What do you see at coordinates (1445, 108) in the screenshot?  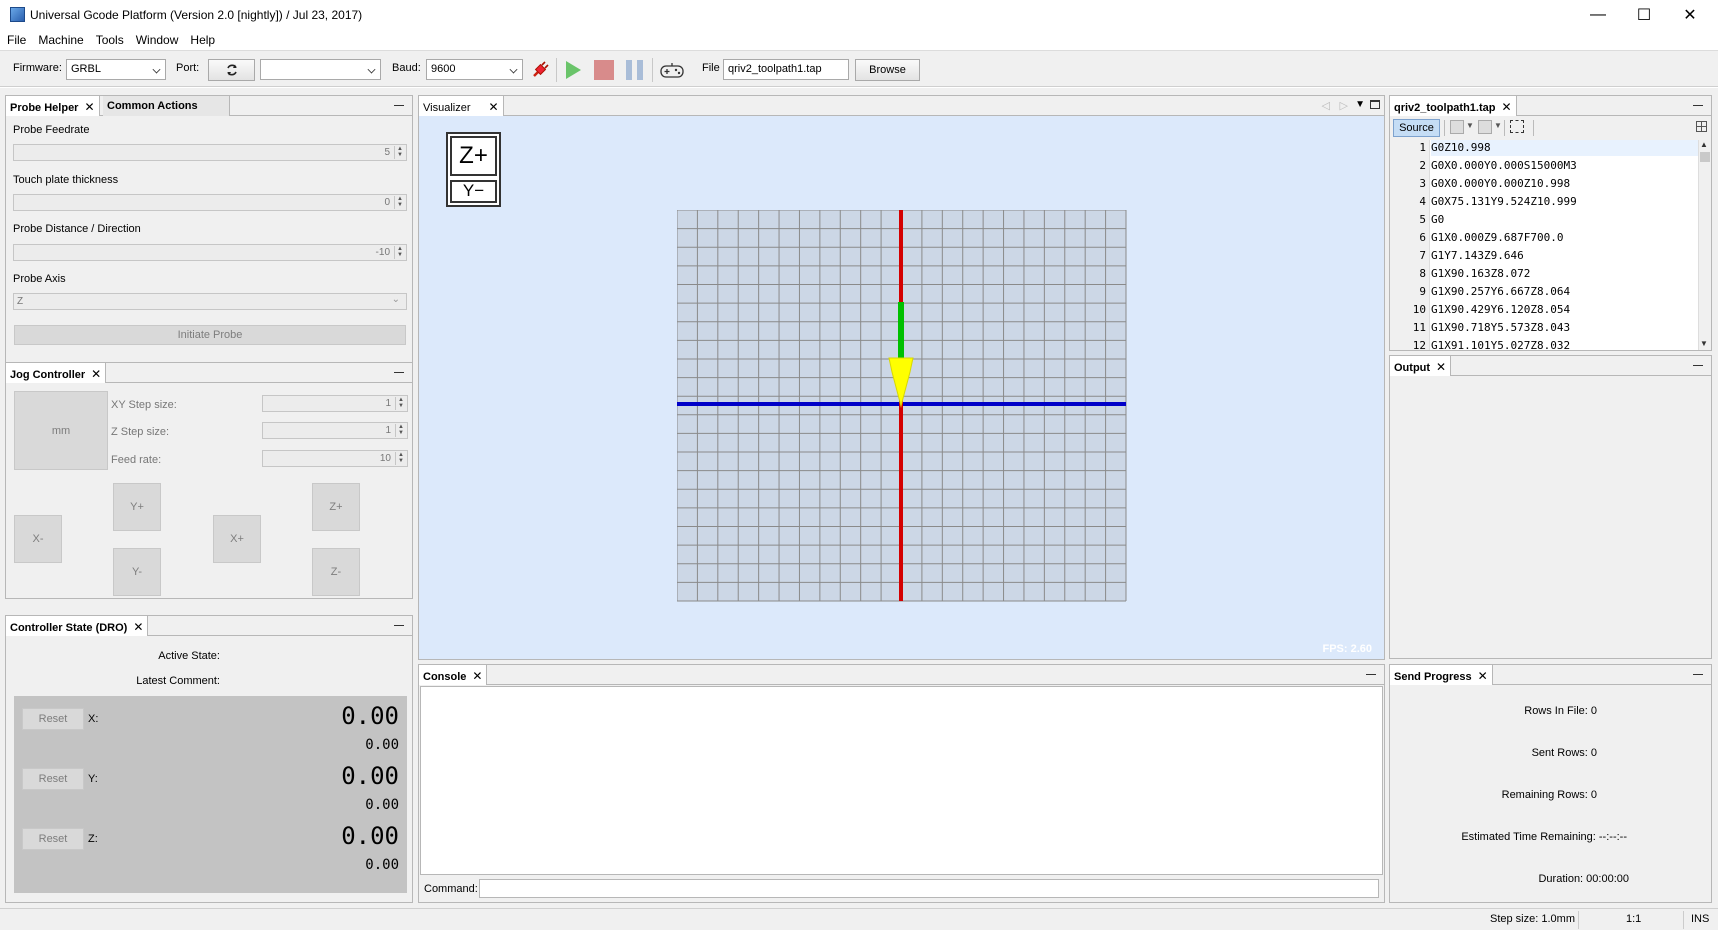 I see `tab-label: qriv2_toolpath1.tap` at bounding box center [1445, 108].